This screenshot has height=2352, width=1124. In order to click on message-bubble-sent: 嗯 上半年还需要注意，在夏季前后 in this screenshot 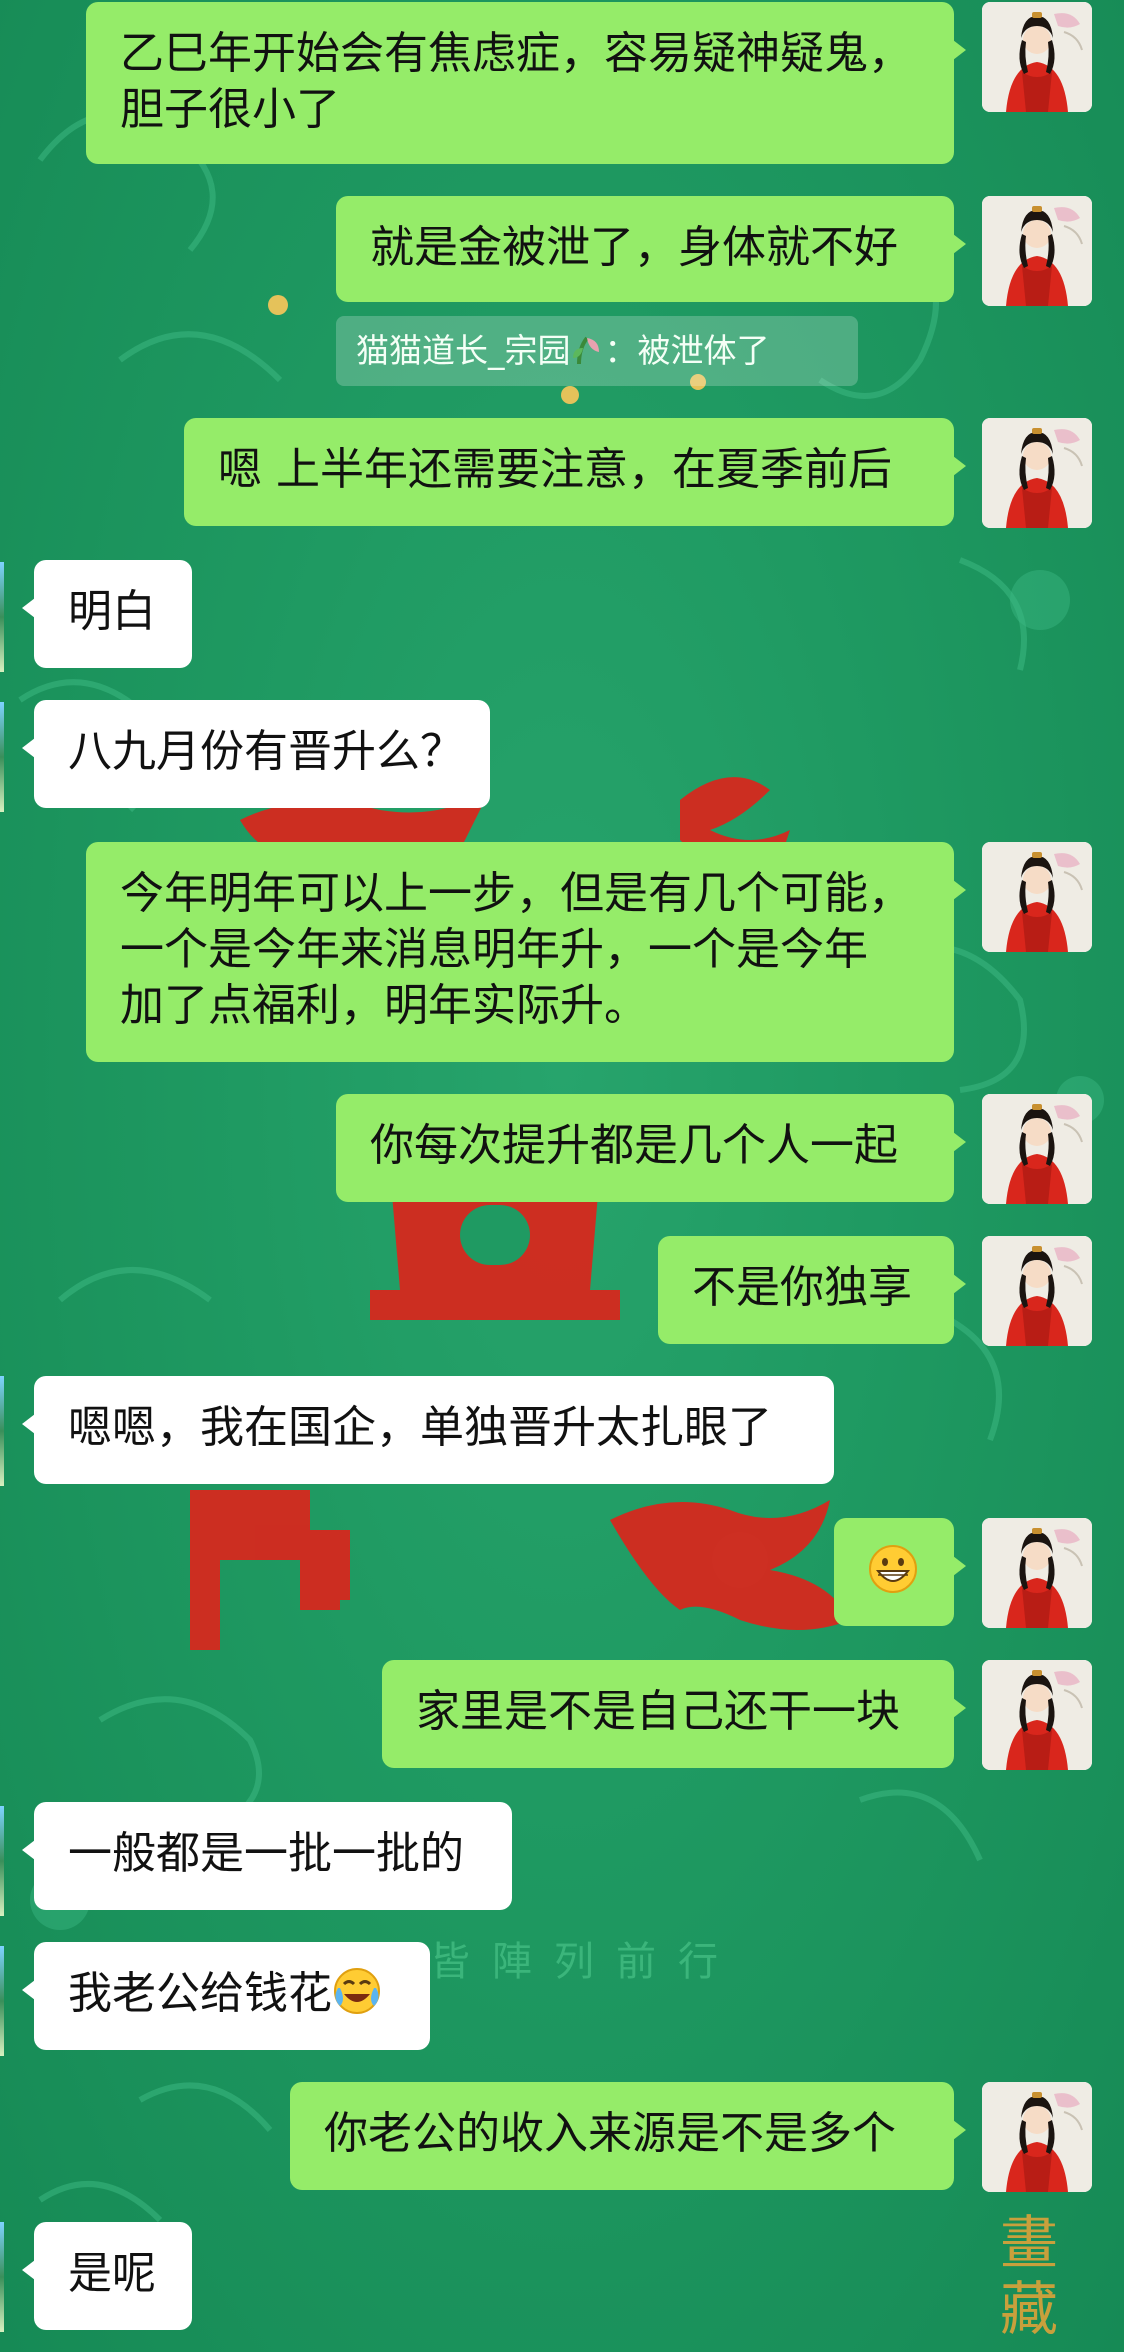, I will do `click(575, 472)`.